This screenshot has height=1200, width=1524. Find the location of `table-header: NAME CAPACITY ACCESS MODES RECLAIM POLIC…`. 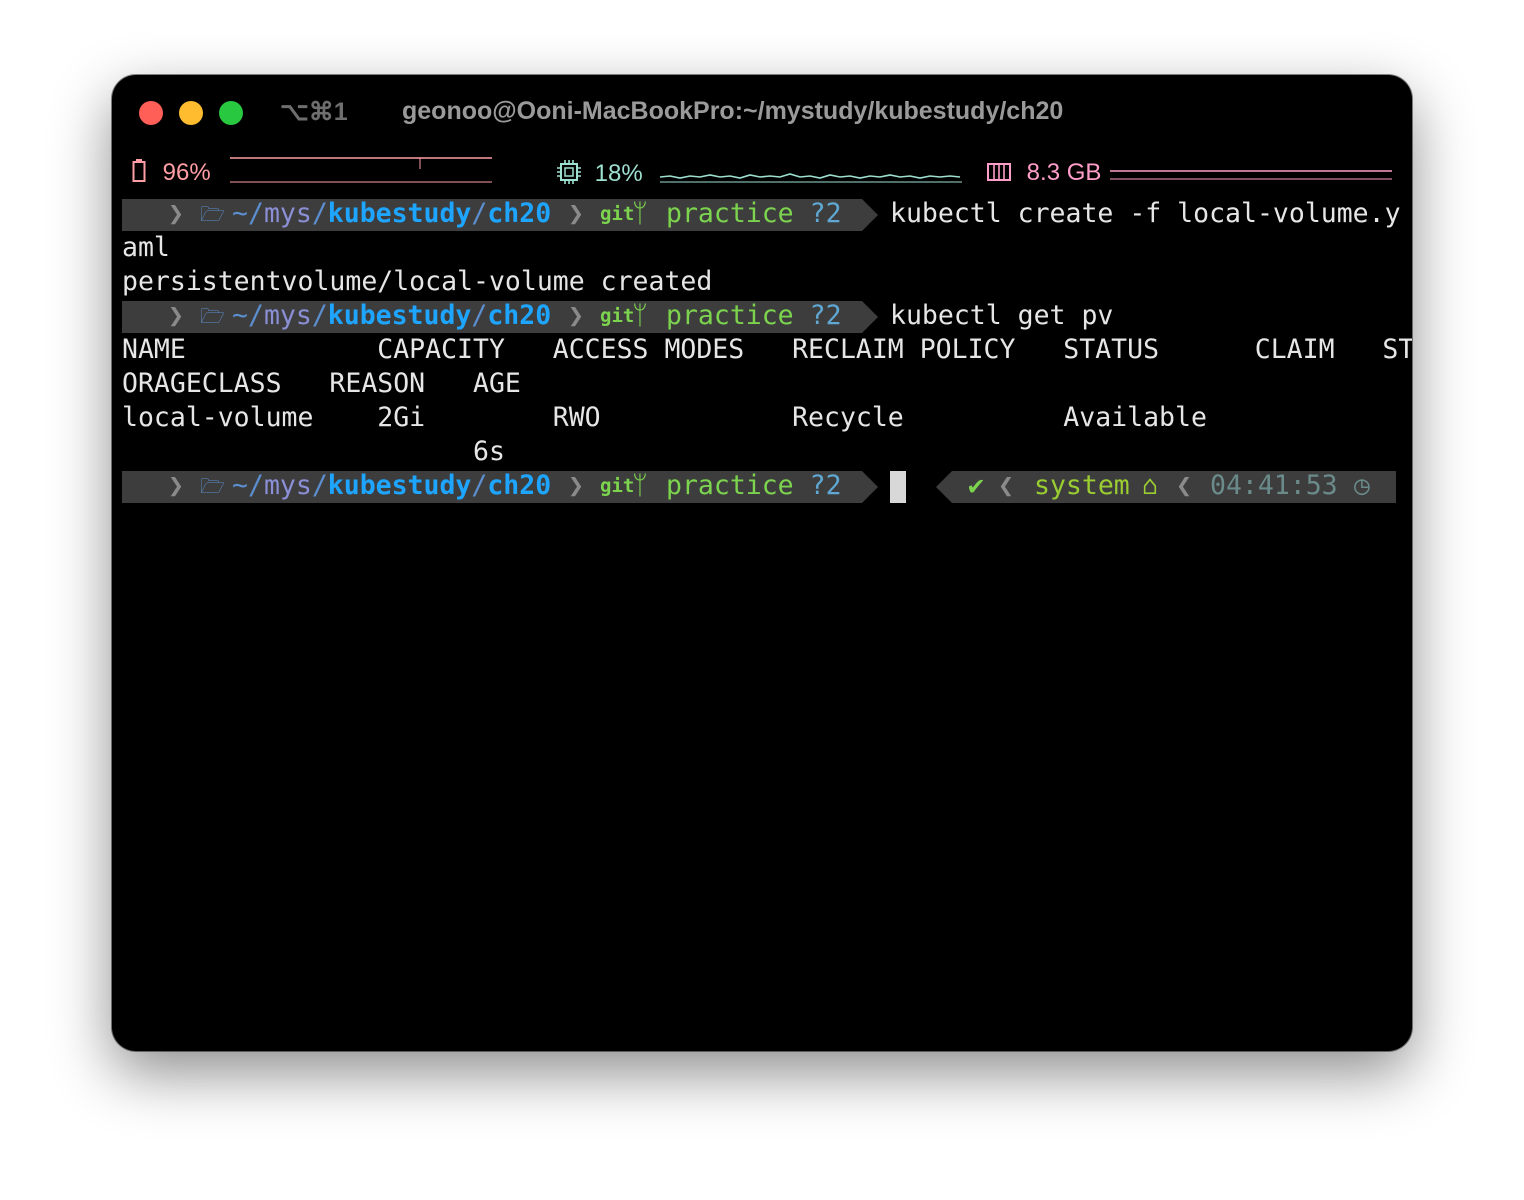

table-header: NAME CAPACITY ACCESS MODES RECLAIM POLIC… is located at coordinates (767, 349).